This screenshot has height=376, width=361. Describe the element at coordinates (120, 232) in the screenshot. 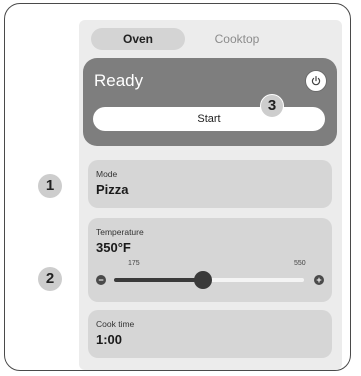

I see `temperature-label: Temperature` at that location.